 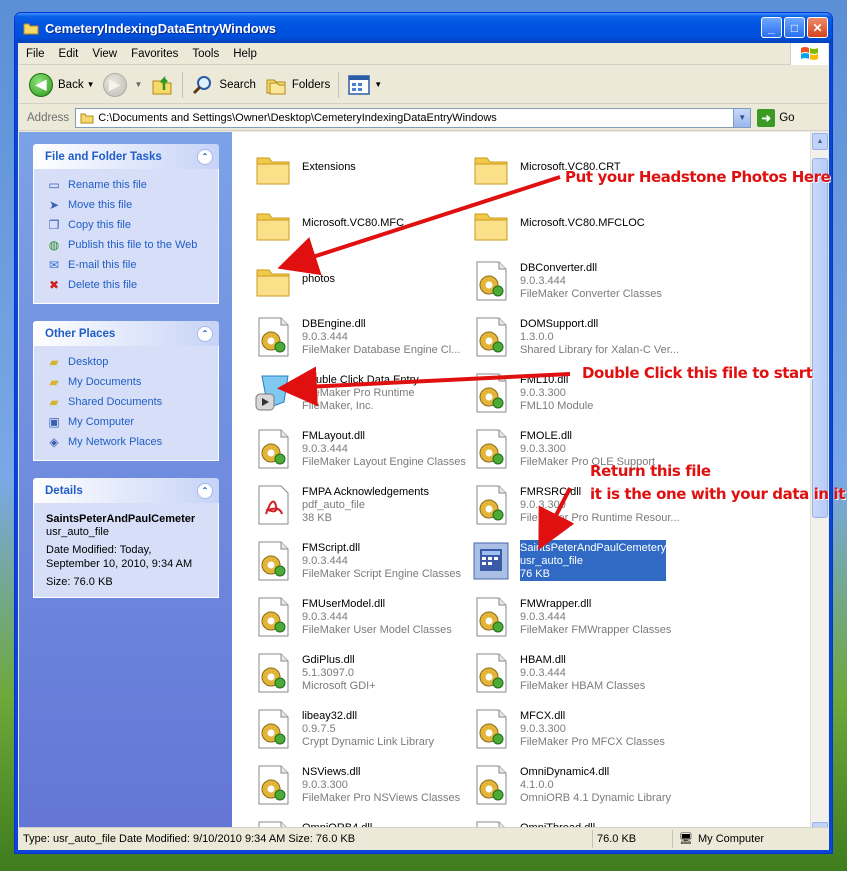 I want to click on place-item-2: ▰ Shared Documents, so click(x=127, y=402).